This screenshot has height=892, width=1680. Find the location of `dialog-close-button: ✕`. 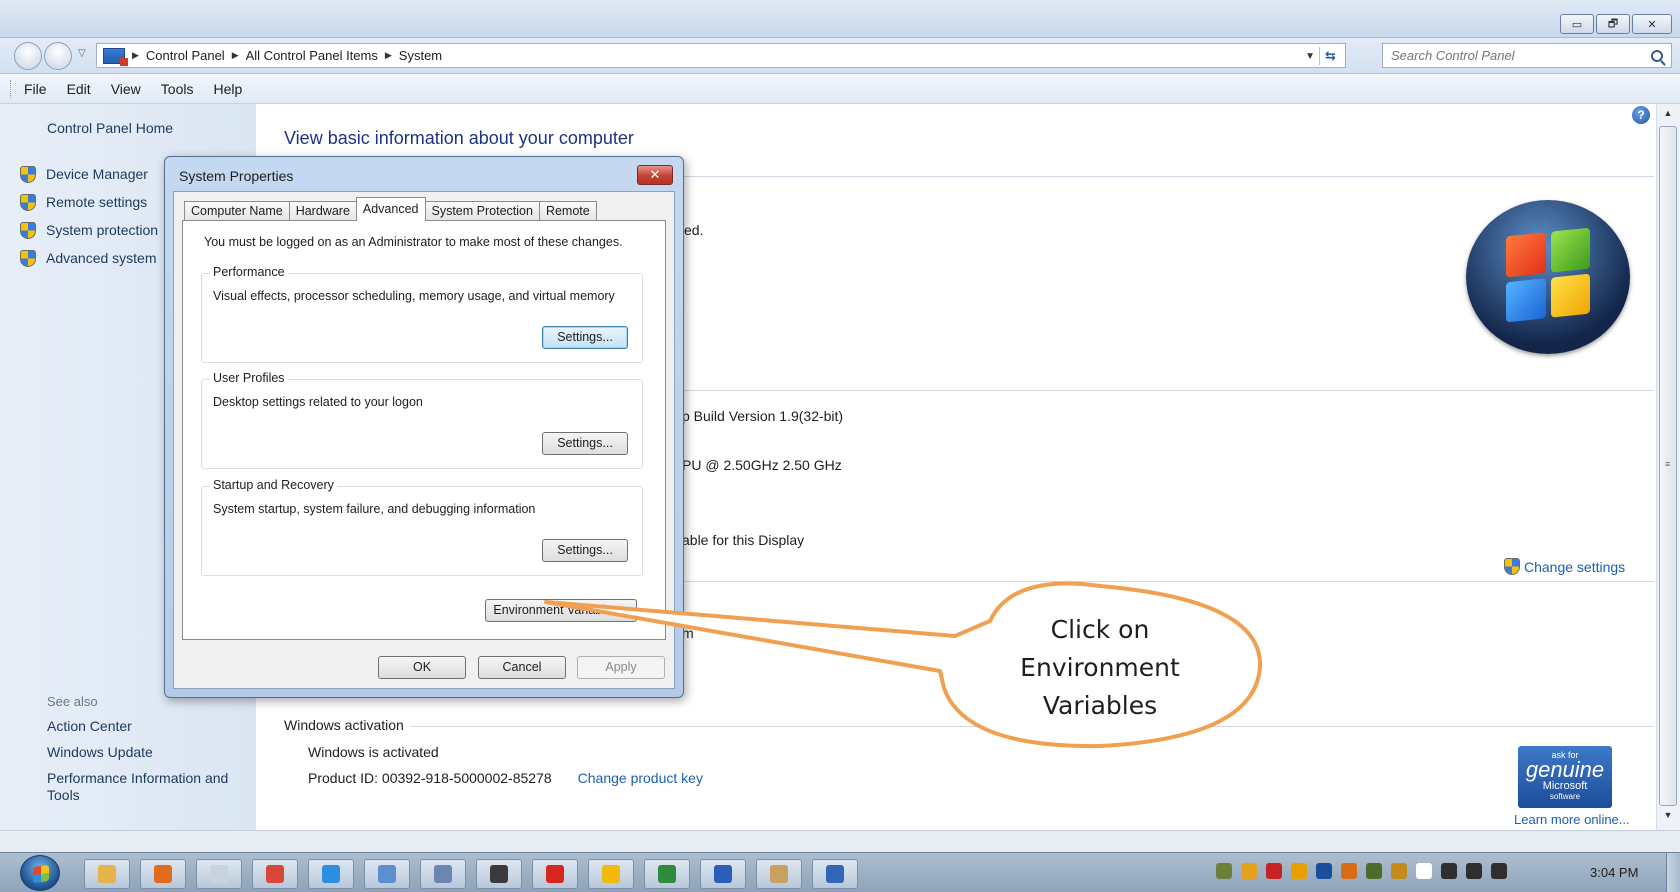

dialog-close-button: ✕ is located at coordinates (655, 175).